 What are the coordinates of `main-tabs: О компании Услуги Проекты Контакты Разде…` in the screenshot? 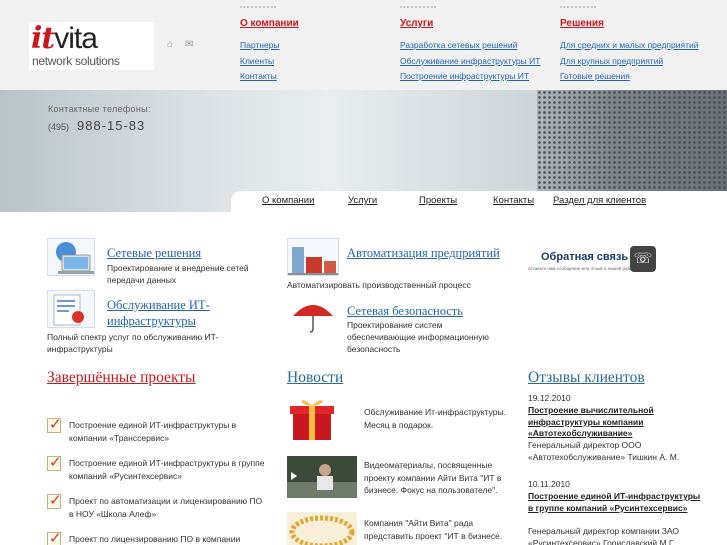 It's located at (479, 201).